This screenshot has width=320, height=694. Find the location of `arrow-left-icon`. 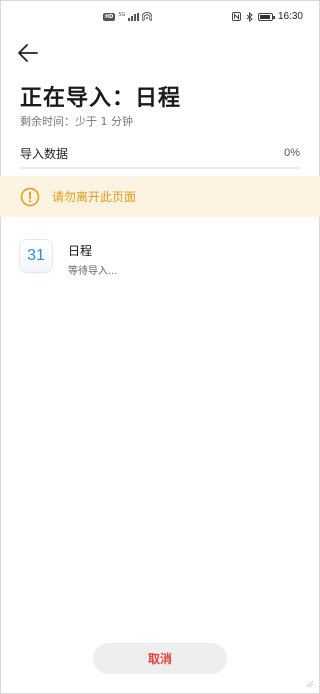

arrow-left-icon is located at coordinates (29, 53).